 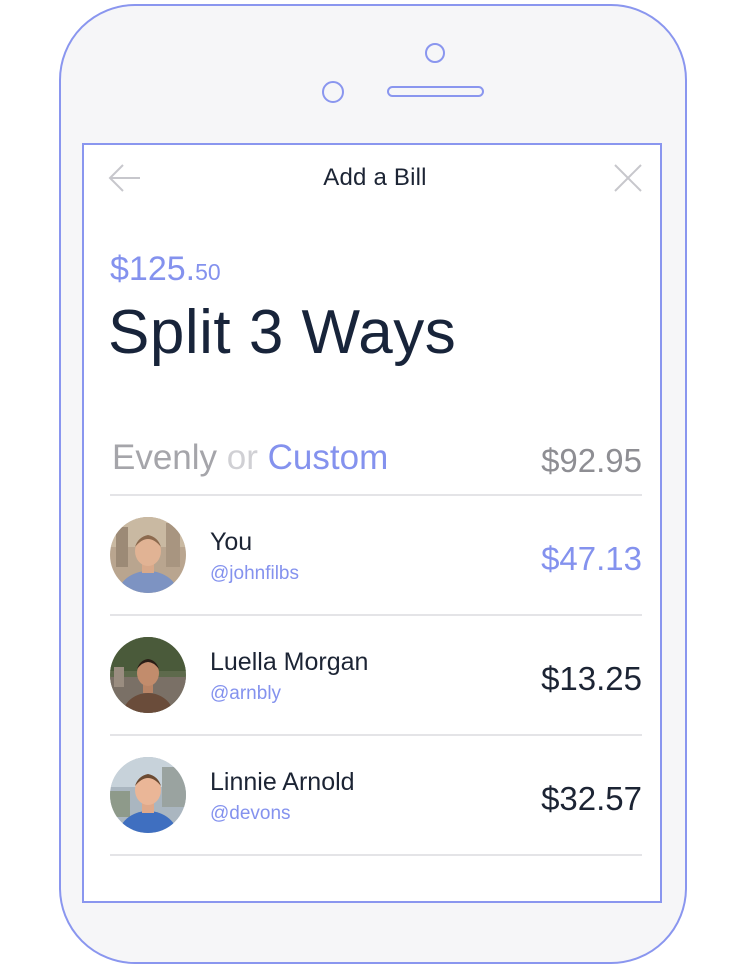 What do you see at coordinates (246, 693) in the screenshot?
I see `person-handle: @arnbly` at bounding box center [246, 693].